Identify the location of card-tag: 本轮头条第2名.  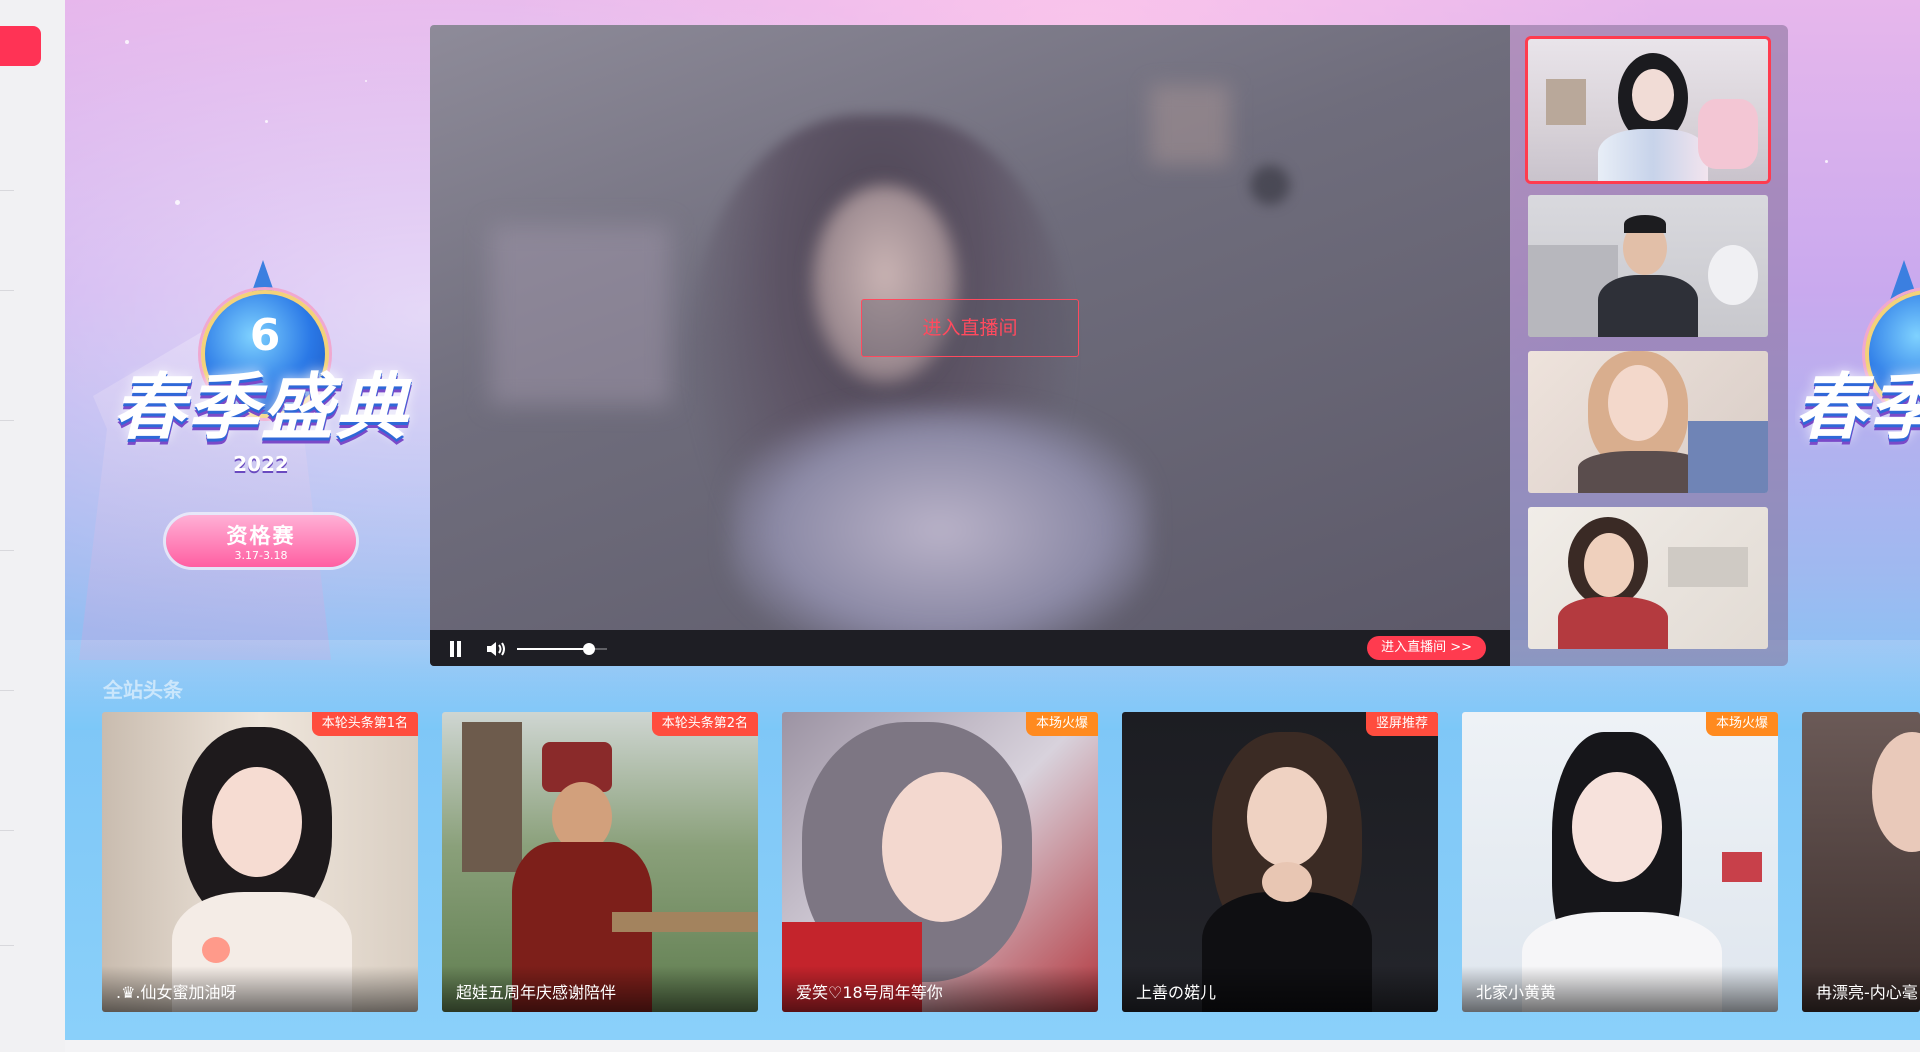
(704, 724).